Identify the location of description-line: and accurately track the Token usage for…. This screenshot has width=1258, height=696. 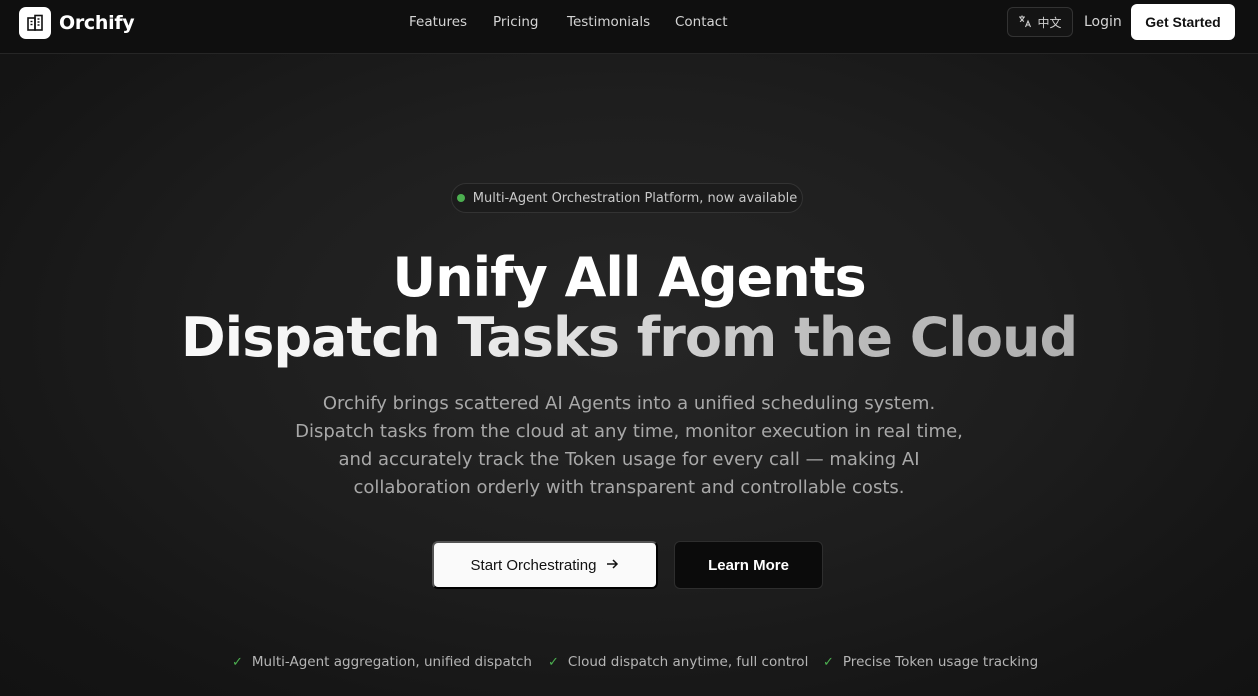
(629, 459).